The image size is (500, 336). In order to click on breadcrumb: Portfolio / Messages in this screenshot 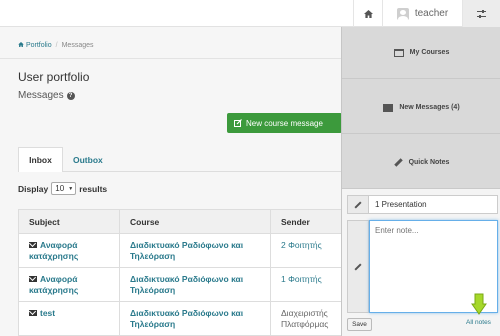, I will do `click(56, 45)`.